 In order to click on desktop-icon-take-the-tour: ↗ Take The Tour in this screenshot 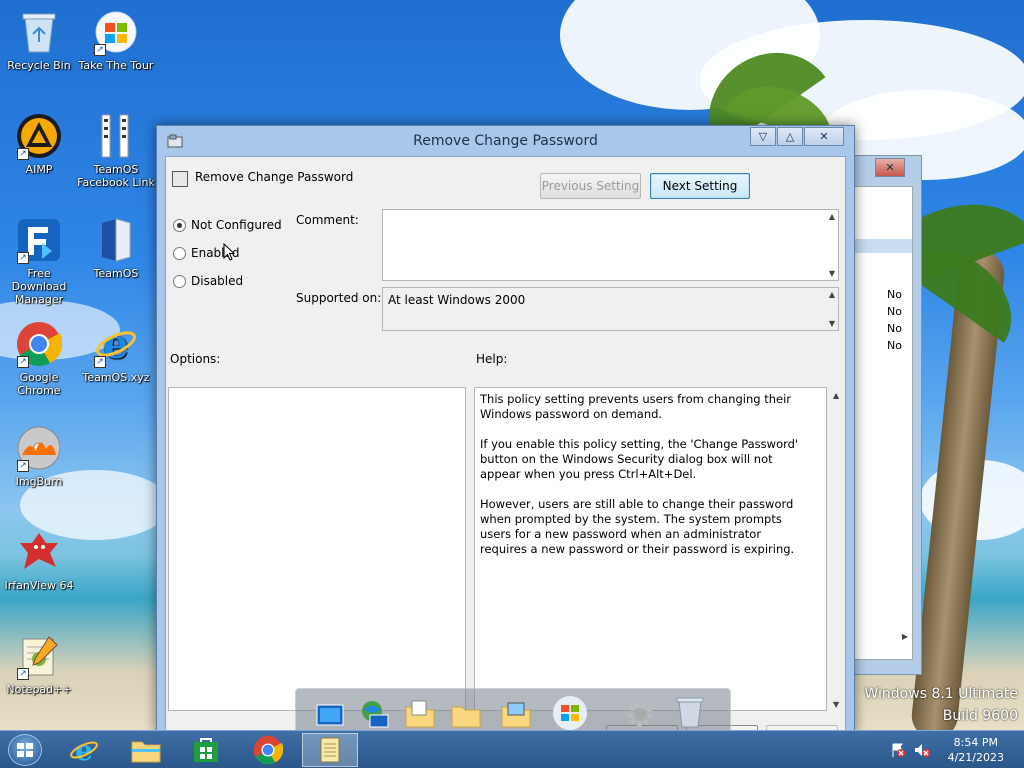, I will do `click(116, 40)`.